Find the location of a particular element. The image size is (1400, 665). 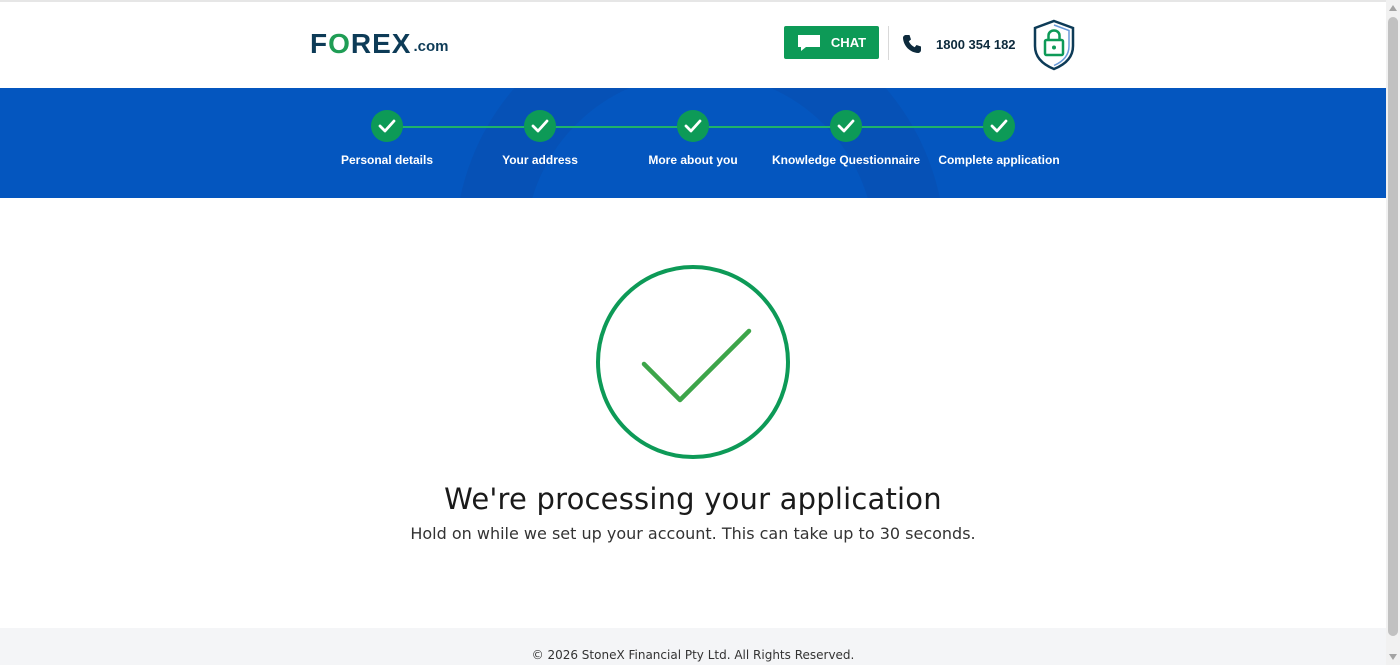

chat-bubble-icon is located at coordinates (808, 42).